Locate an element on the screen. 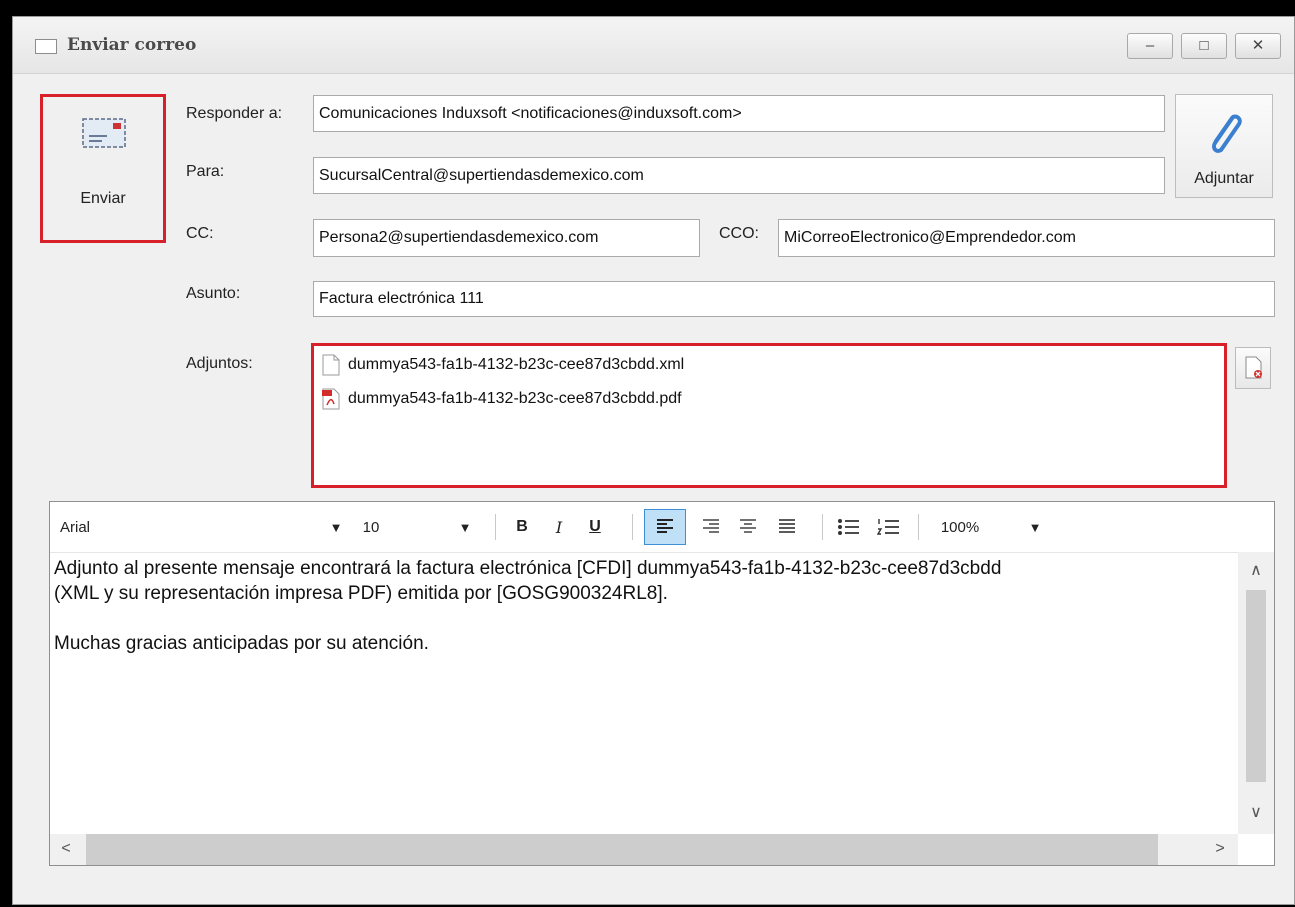 The width and height of the screenshot is (1295, 907). body-line is located at coordinates (644, 618).